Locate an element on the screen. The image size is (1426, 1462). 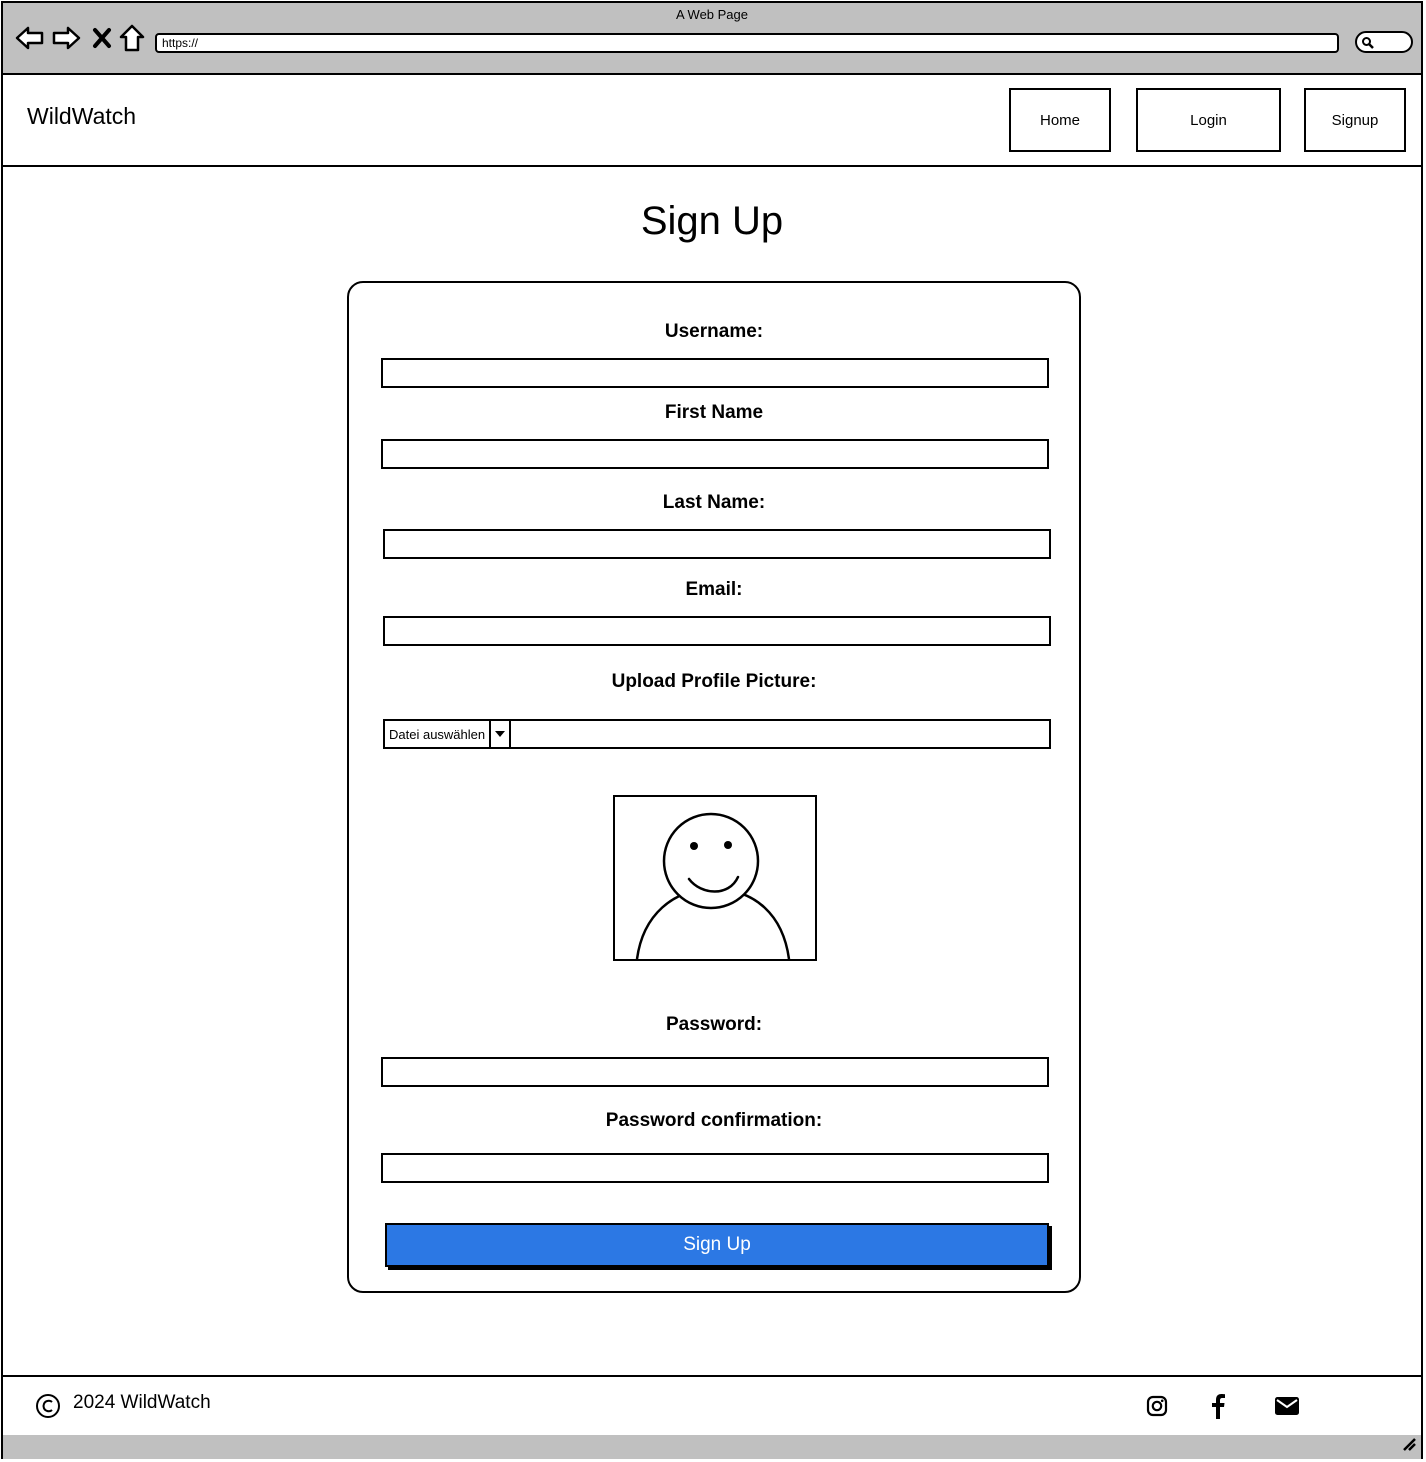
password-confirm-label: Password confirmation: is located at coordinates (714, 1120).